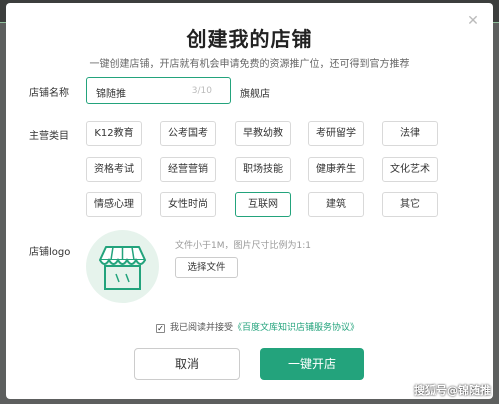 Image resolution: width=499 pixels, height=404 pixels. What do you see at coordinates (249, 64) in the screenshot?
I see `dialog-subtitle: 一键创建店铺，开店就有机会申请免费的资源推广位，还可得到官方推荐` at bounding box center [249, 64].